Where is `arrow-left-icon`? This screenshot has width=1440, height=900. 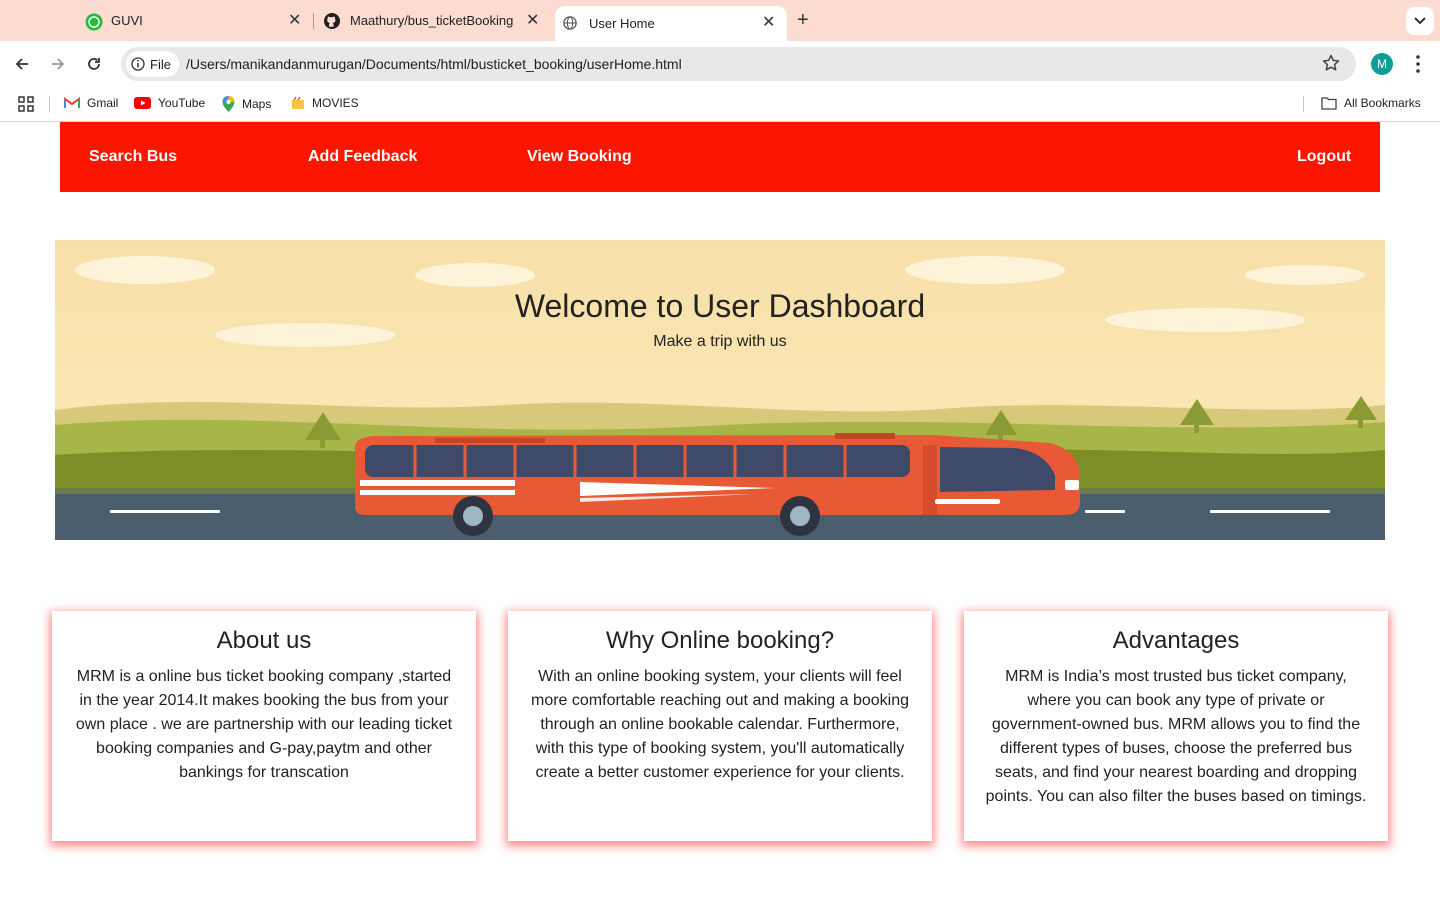 arrow-left-icon is located at coordinates (21, 64).